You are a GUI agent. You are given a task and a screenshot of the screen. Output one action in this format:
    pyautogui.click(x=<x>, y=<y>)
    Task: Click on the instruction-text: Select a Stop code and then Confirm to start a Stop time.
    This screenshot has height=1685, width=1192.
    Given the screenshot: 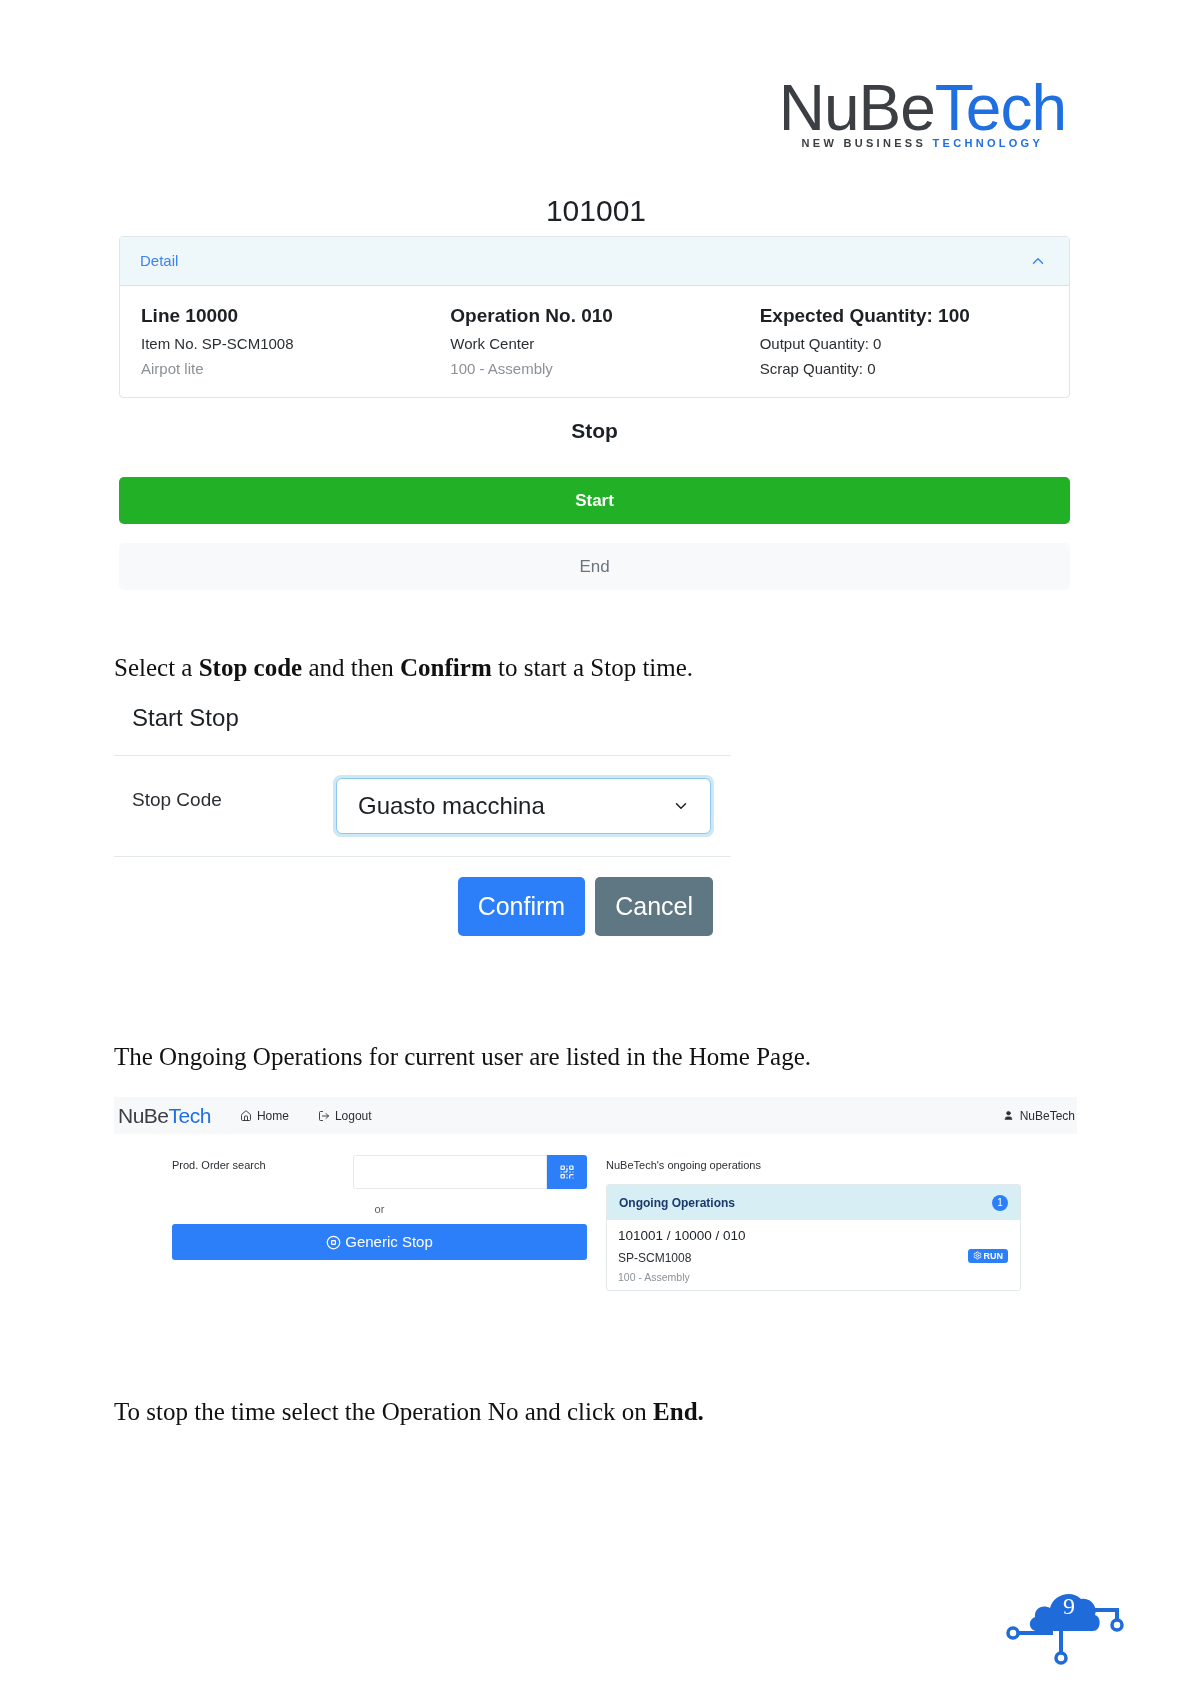 What is the action you would take?
    pyautogui.click(x=404, y=667)
    